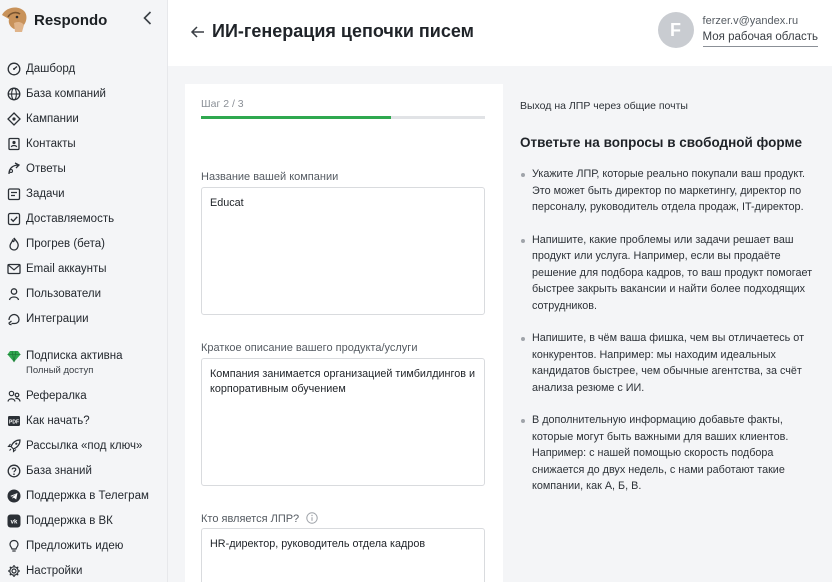 The image size is (832, 582). I want to click on replies-icon, so click(14, 168).